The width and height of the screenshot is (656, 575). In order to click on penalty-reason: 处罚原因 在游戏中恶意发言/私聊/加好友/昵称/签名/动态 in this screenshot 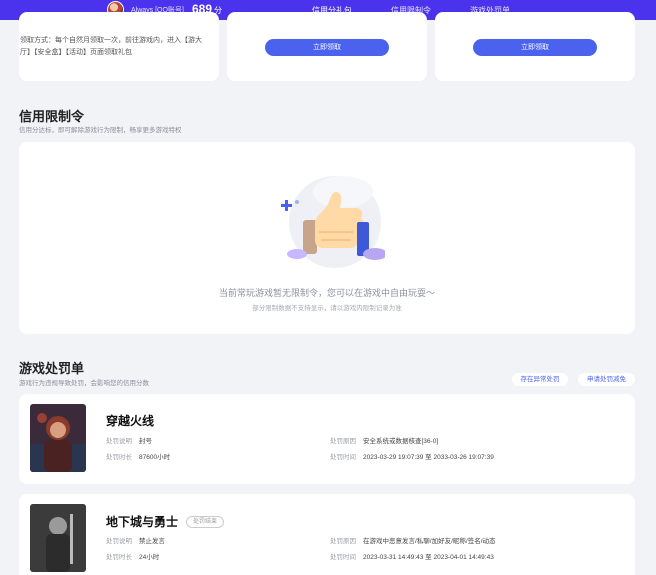, I will do `click(413, 540)`.